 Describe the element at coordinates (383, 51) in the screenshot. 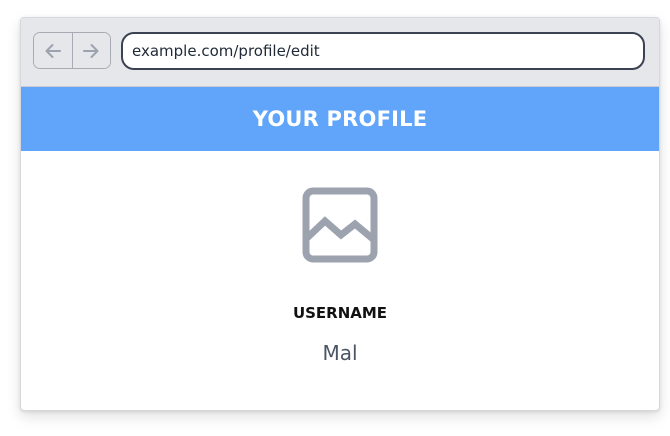

I see `address-bar: example.com/profile/edit` at that location.